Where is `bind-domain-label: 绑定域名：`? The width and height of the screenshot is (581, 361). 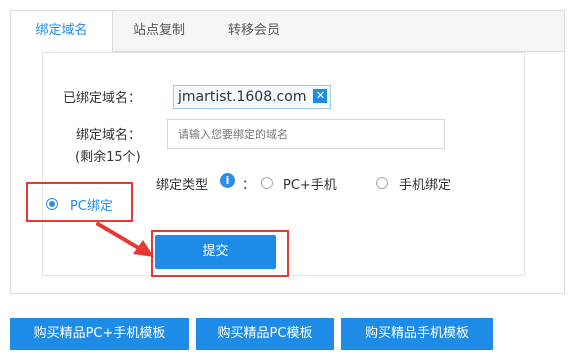
bind-domain-label: 绑定域名： is located at coordinates (109, 135).